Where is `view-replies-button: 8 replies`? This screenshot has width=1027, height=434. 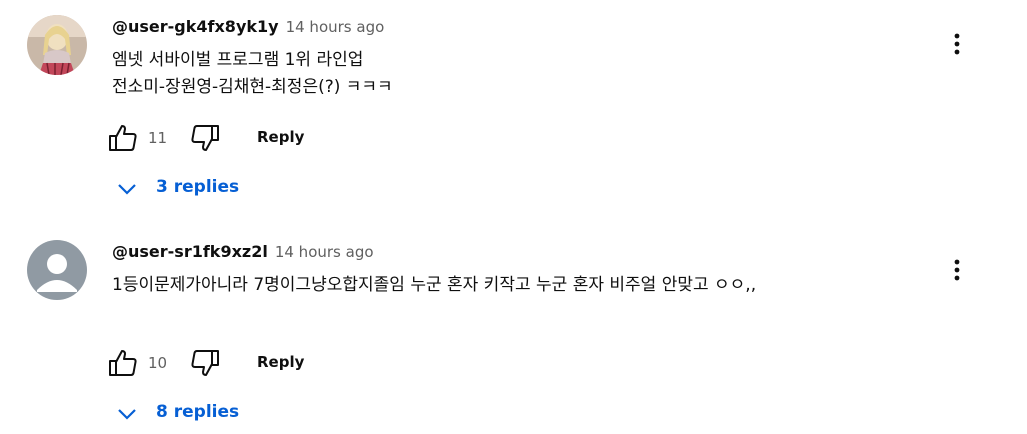
view-replies-button: 8 replies is located at coordinates (196, 414).